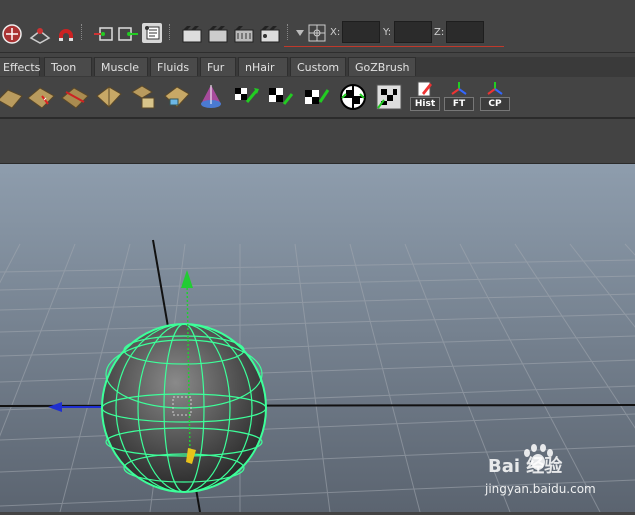 This screenshot has width=635, height=515. I want to click on tab-gozbrush: GoZBrush, so click(382, 66).